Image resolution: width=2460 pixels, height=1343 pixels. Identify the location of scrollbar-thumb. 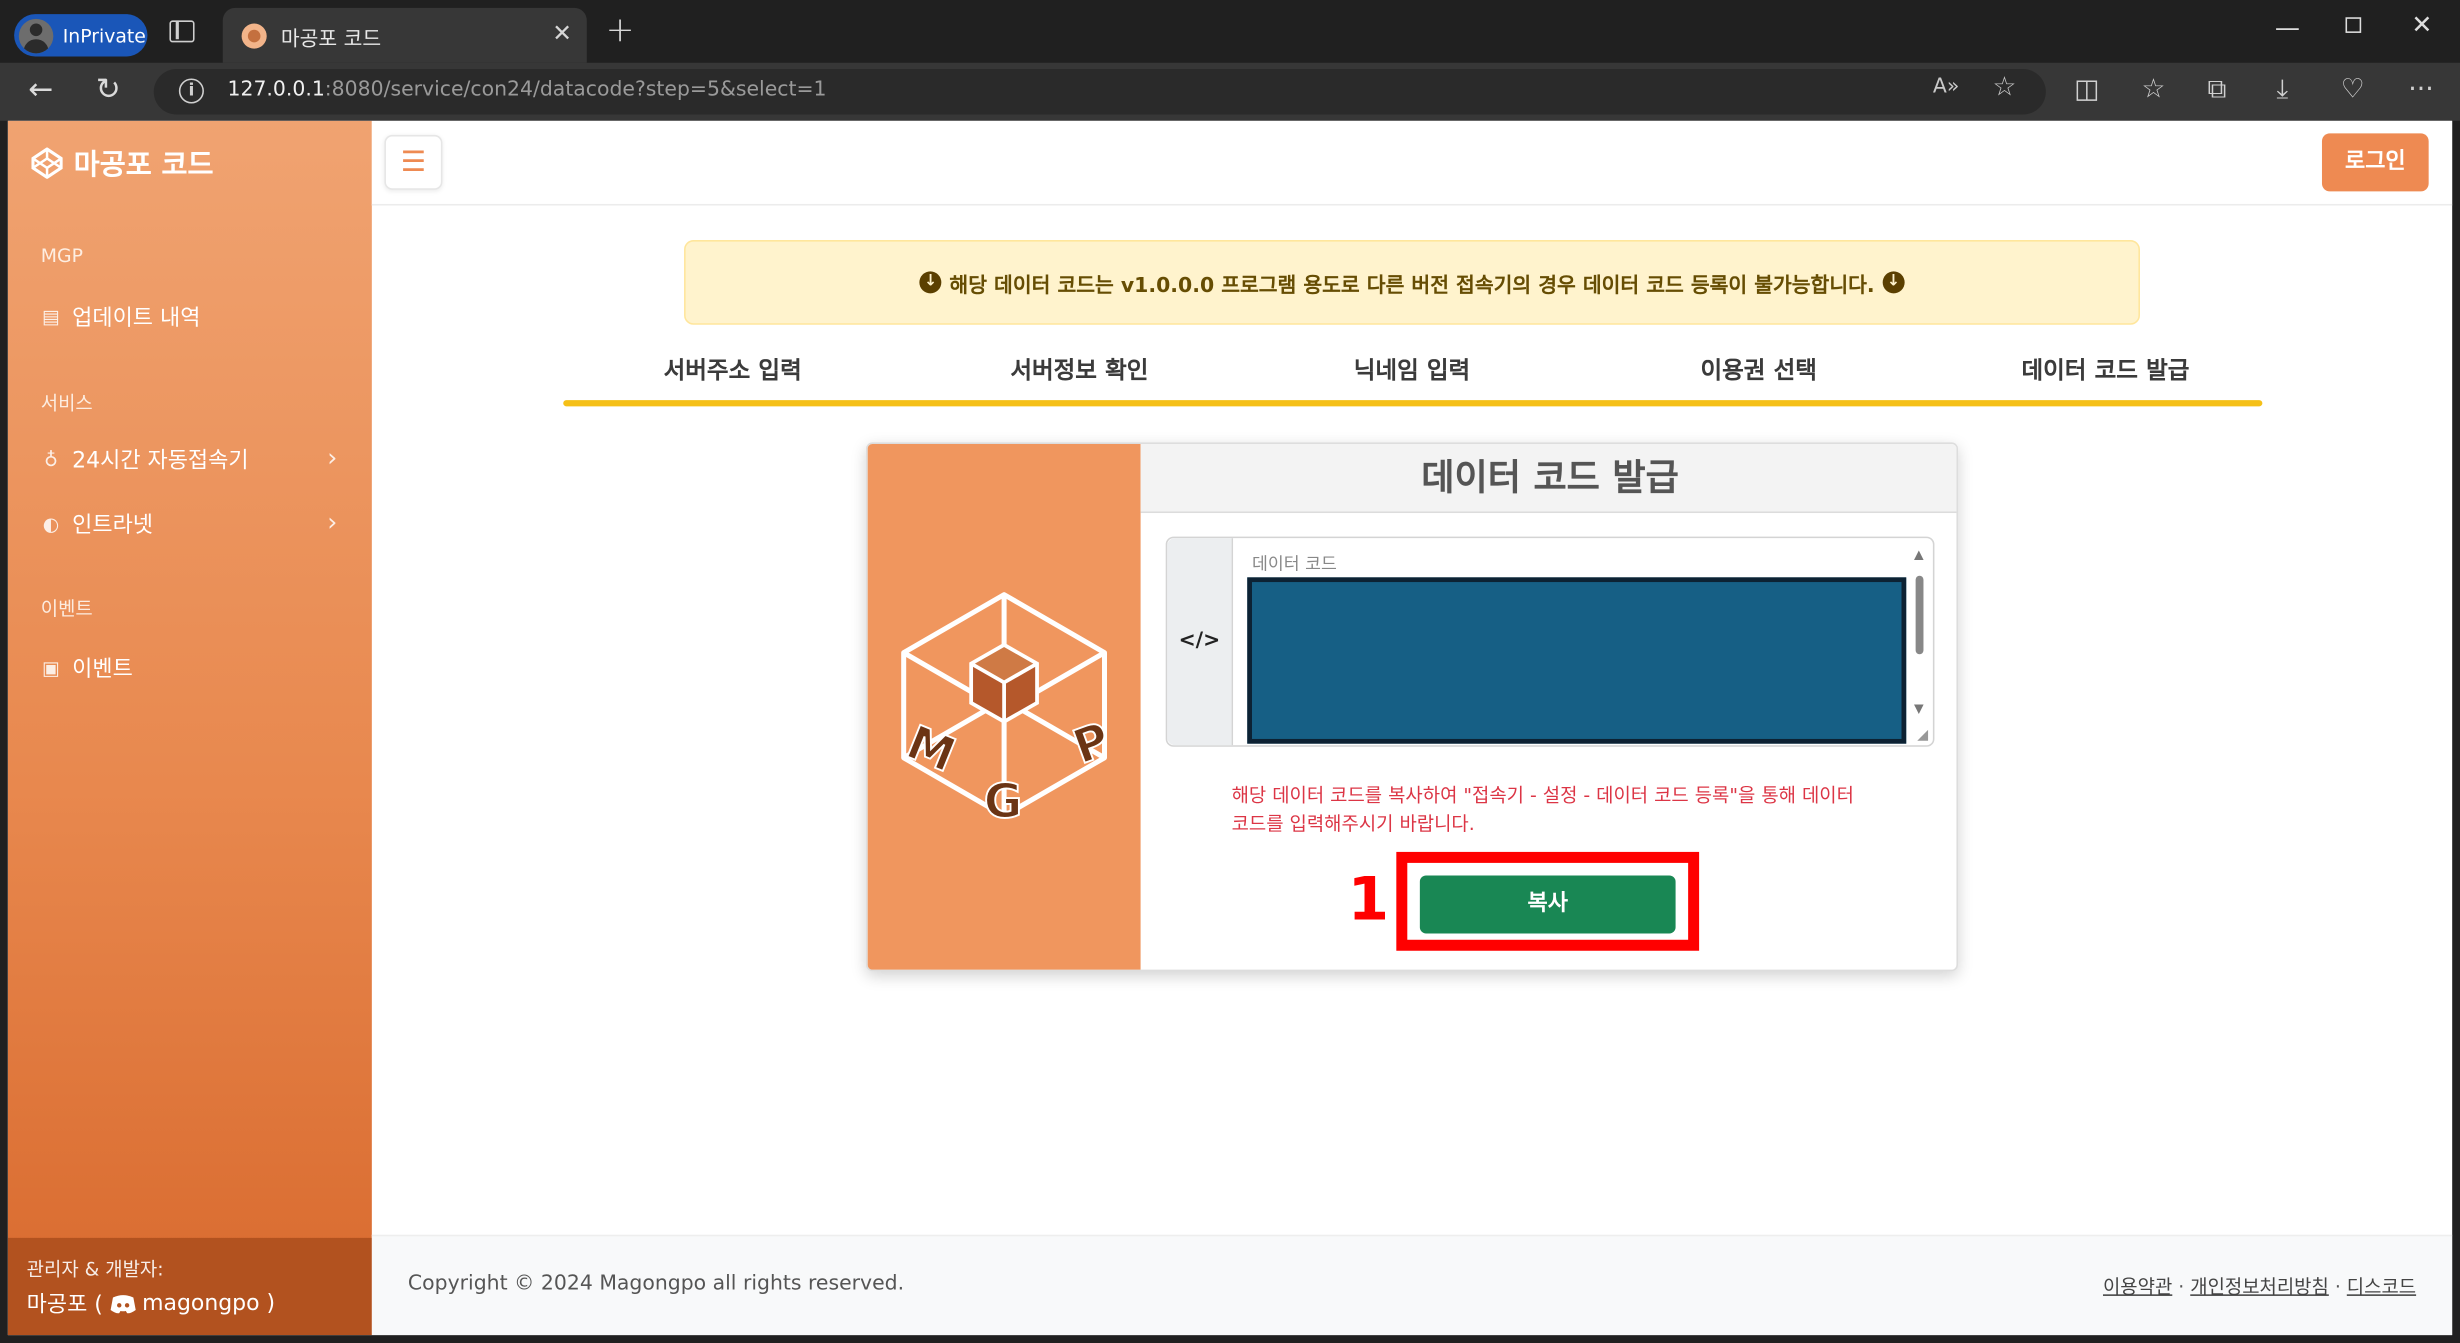
(1919, 615).